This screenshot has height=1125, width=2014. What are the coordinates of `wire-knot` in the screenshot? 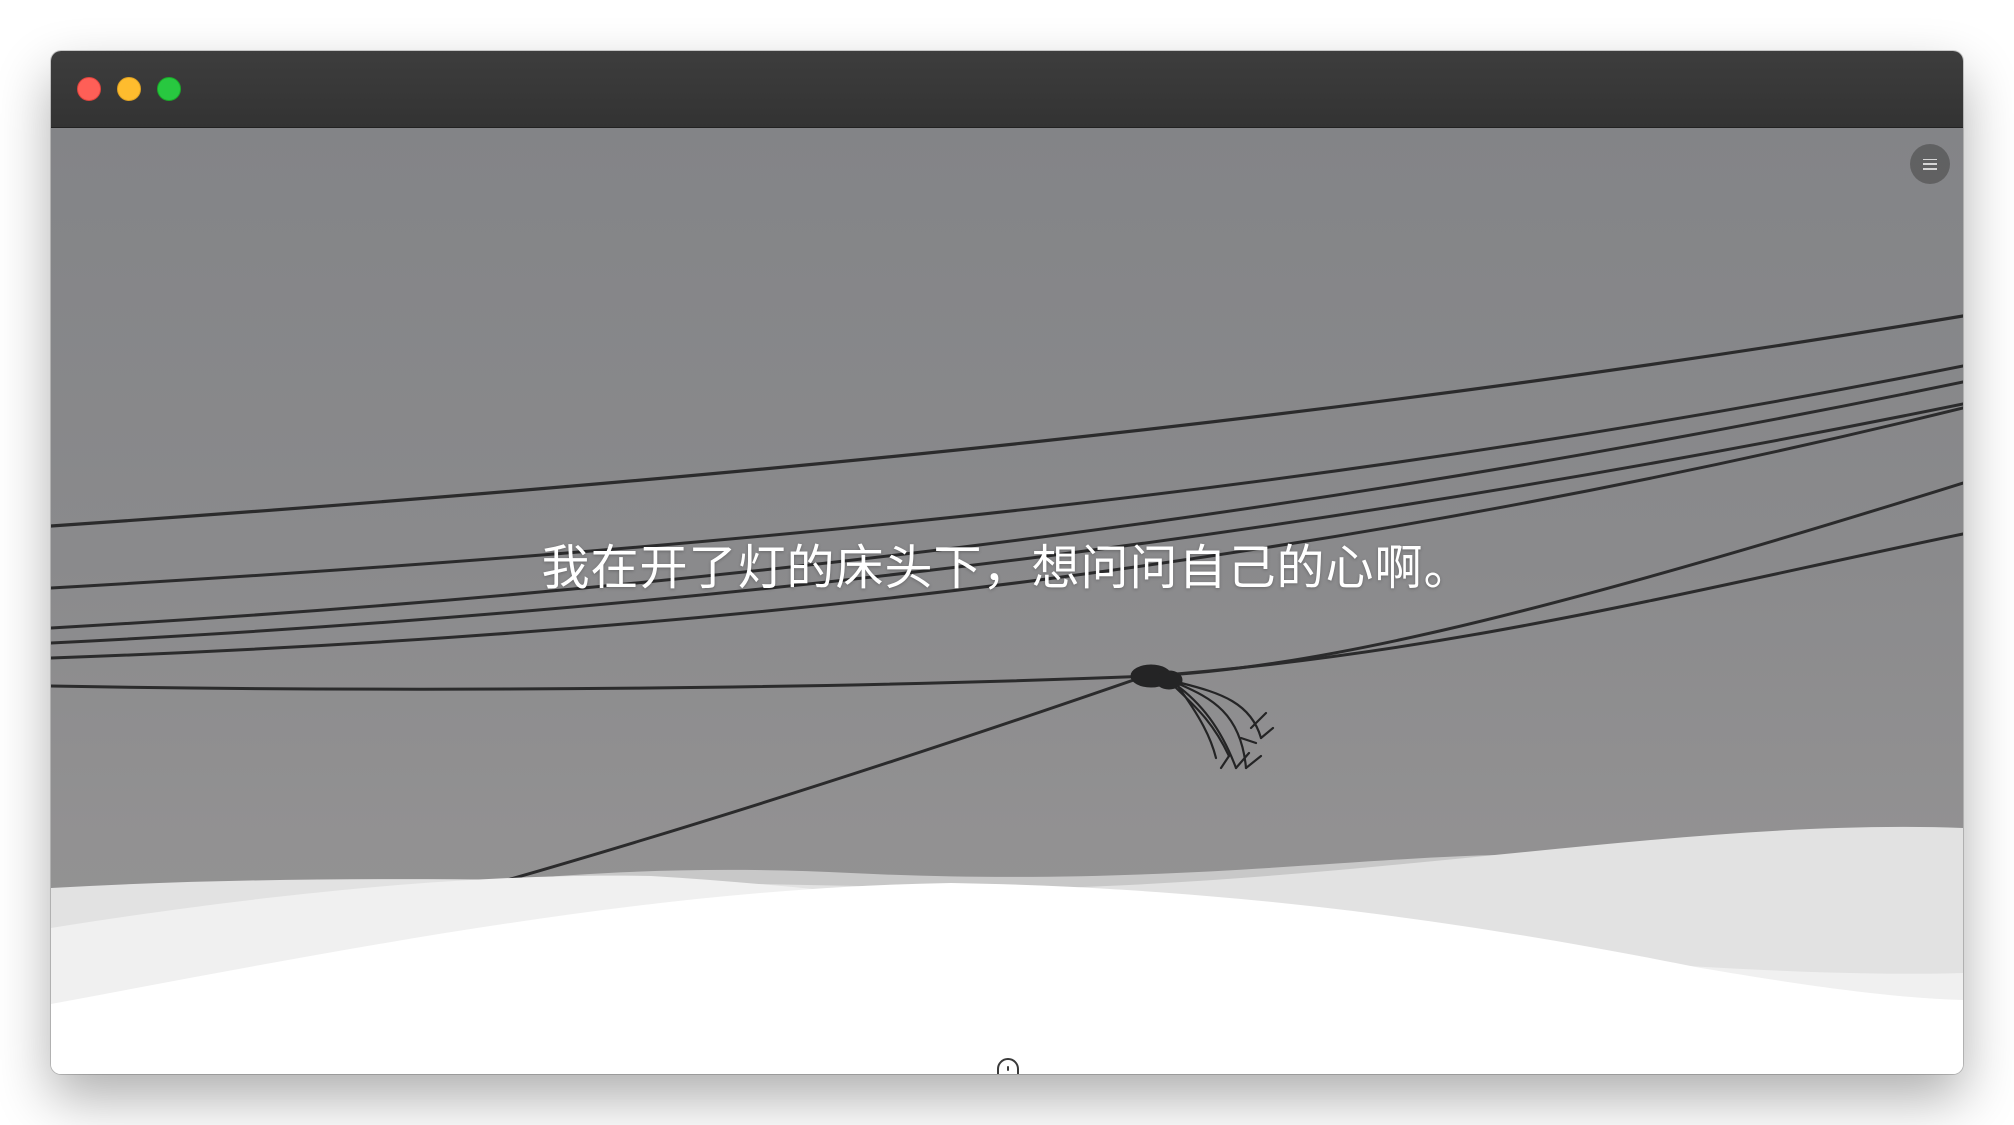 It's located at (1202, 717).